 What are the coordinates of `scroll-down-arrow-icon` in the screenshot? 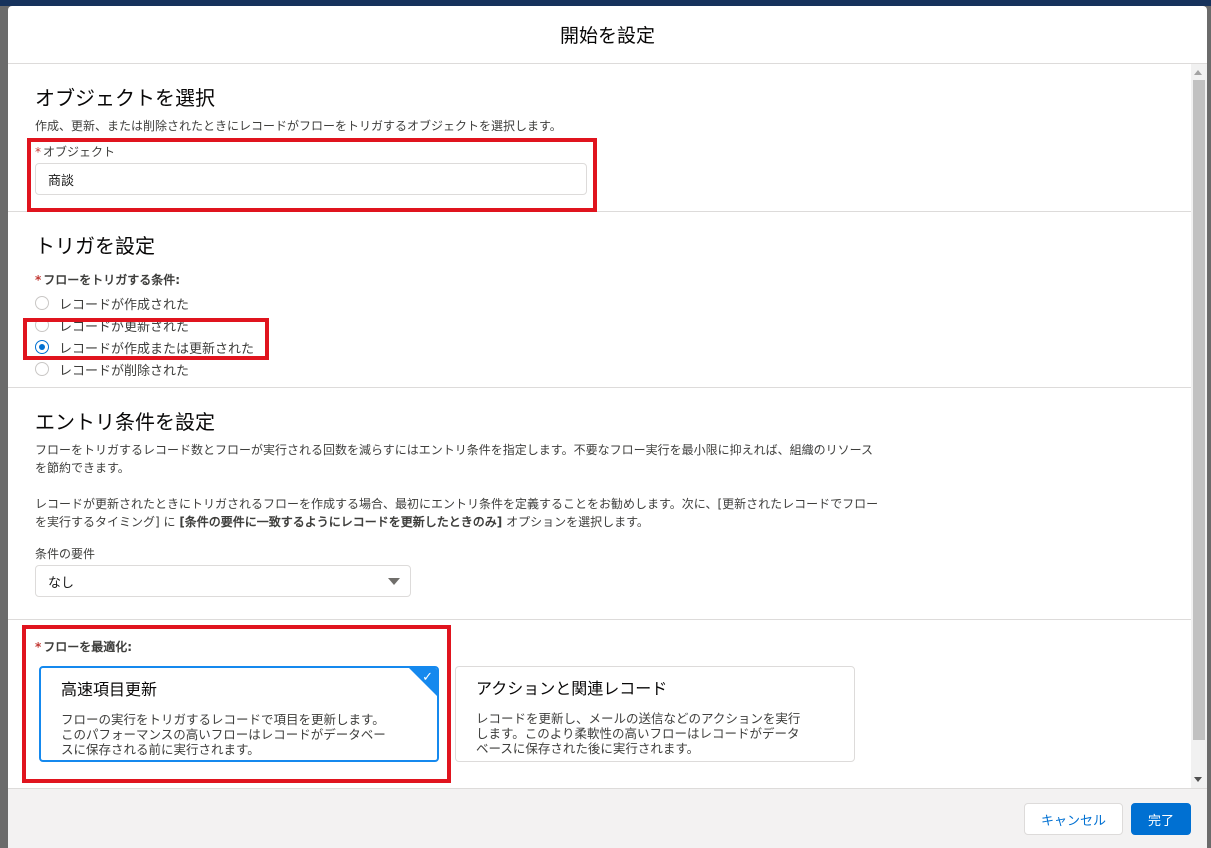 It's located at (1198, 779).